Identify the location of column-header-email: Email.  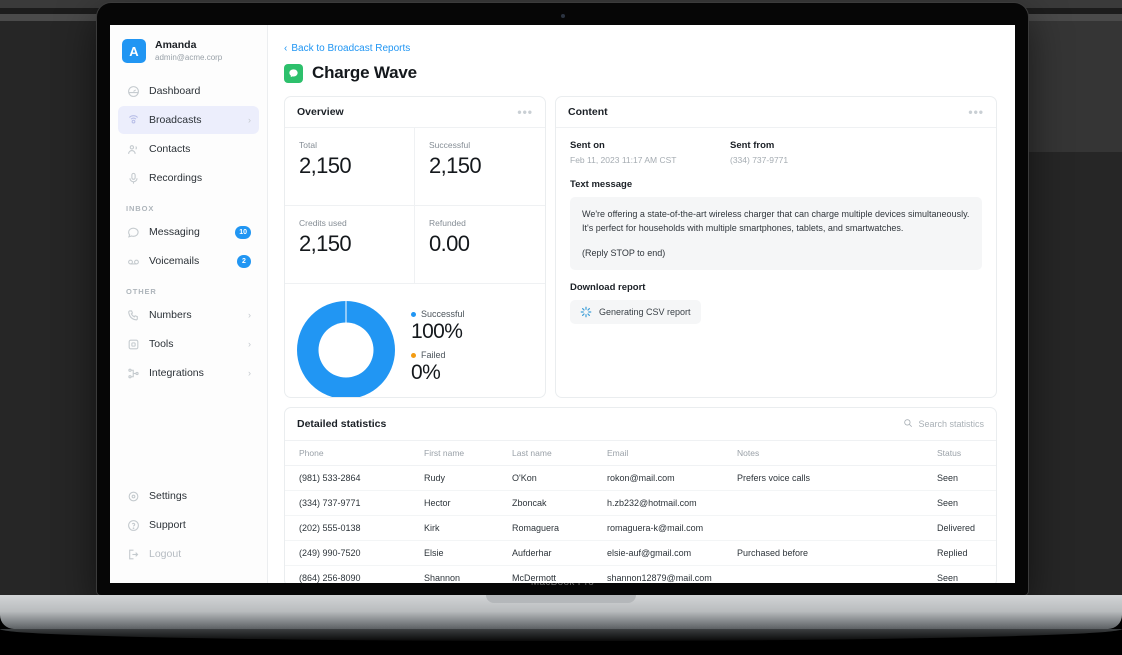
(658, 453).